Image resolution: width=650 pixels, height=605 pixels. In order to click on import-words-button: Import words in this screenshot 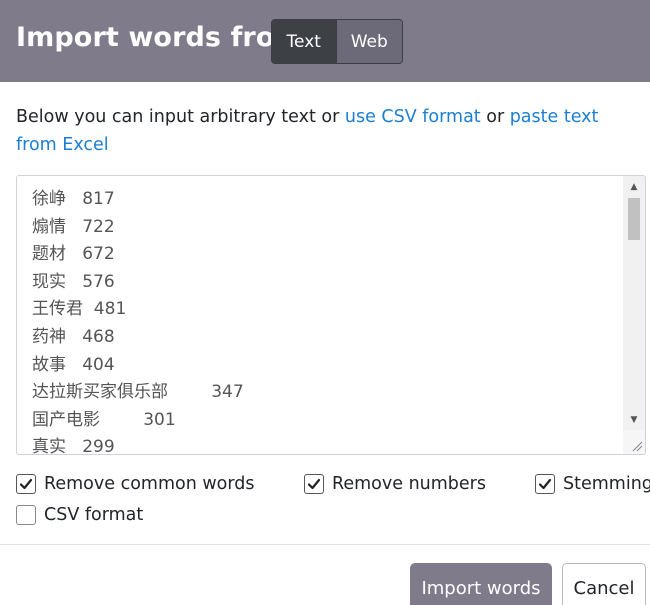, I will do `click(481, 584)`.